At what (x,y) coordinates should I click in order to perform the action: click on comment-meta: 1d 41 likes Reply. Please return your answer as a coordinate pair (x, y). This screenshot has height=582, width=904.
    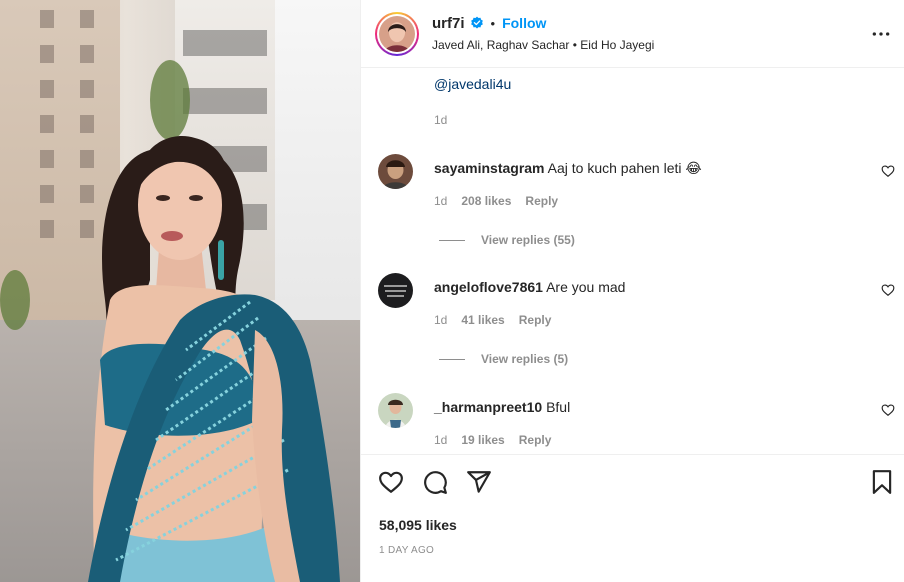
    Looking at the image, I should click on (492, 320).